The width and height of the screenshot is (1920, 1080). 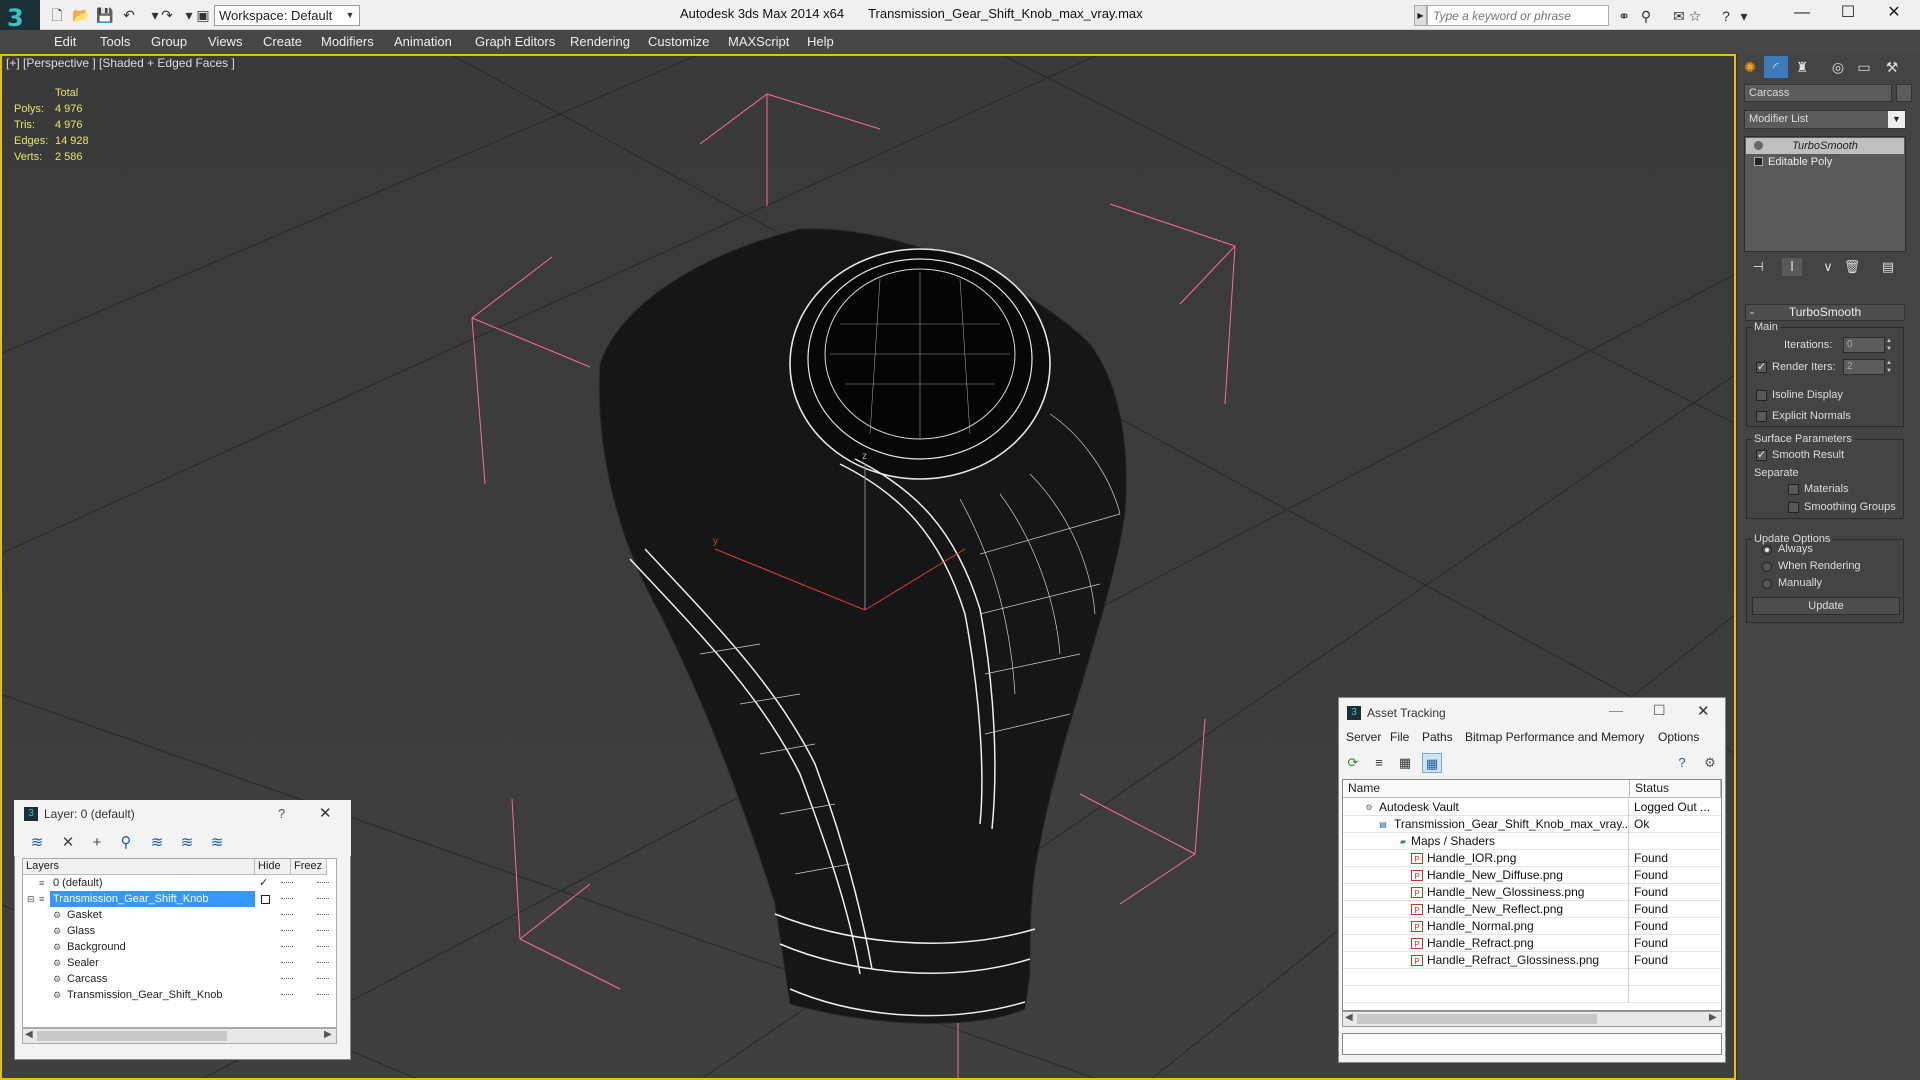 I want to click on asset-row: P Handle_IOR.png Found, so click(x=1532, y=858).